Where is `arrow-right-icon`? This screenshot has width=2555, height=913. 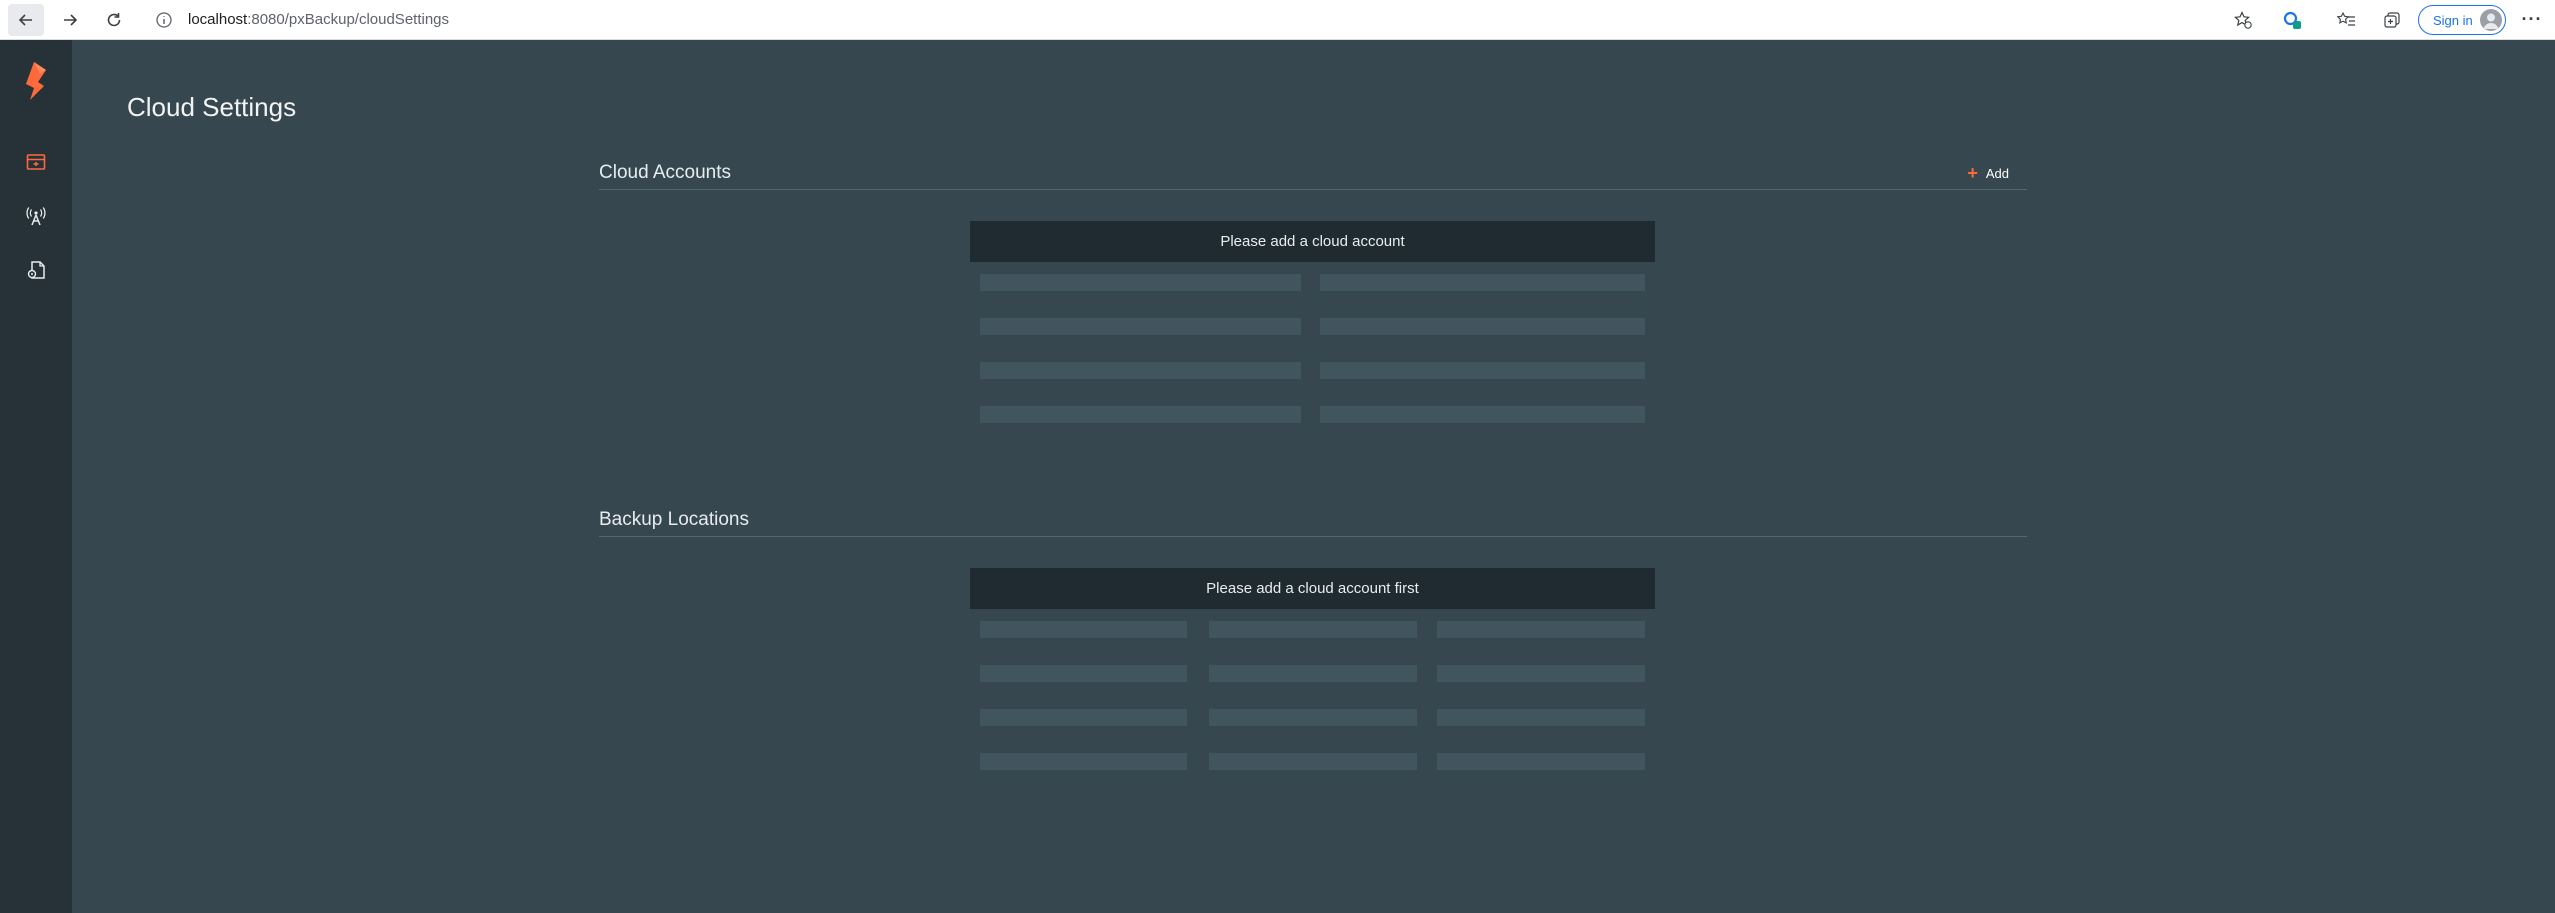 arrow-right-icon is located at coordinates (71, 20).